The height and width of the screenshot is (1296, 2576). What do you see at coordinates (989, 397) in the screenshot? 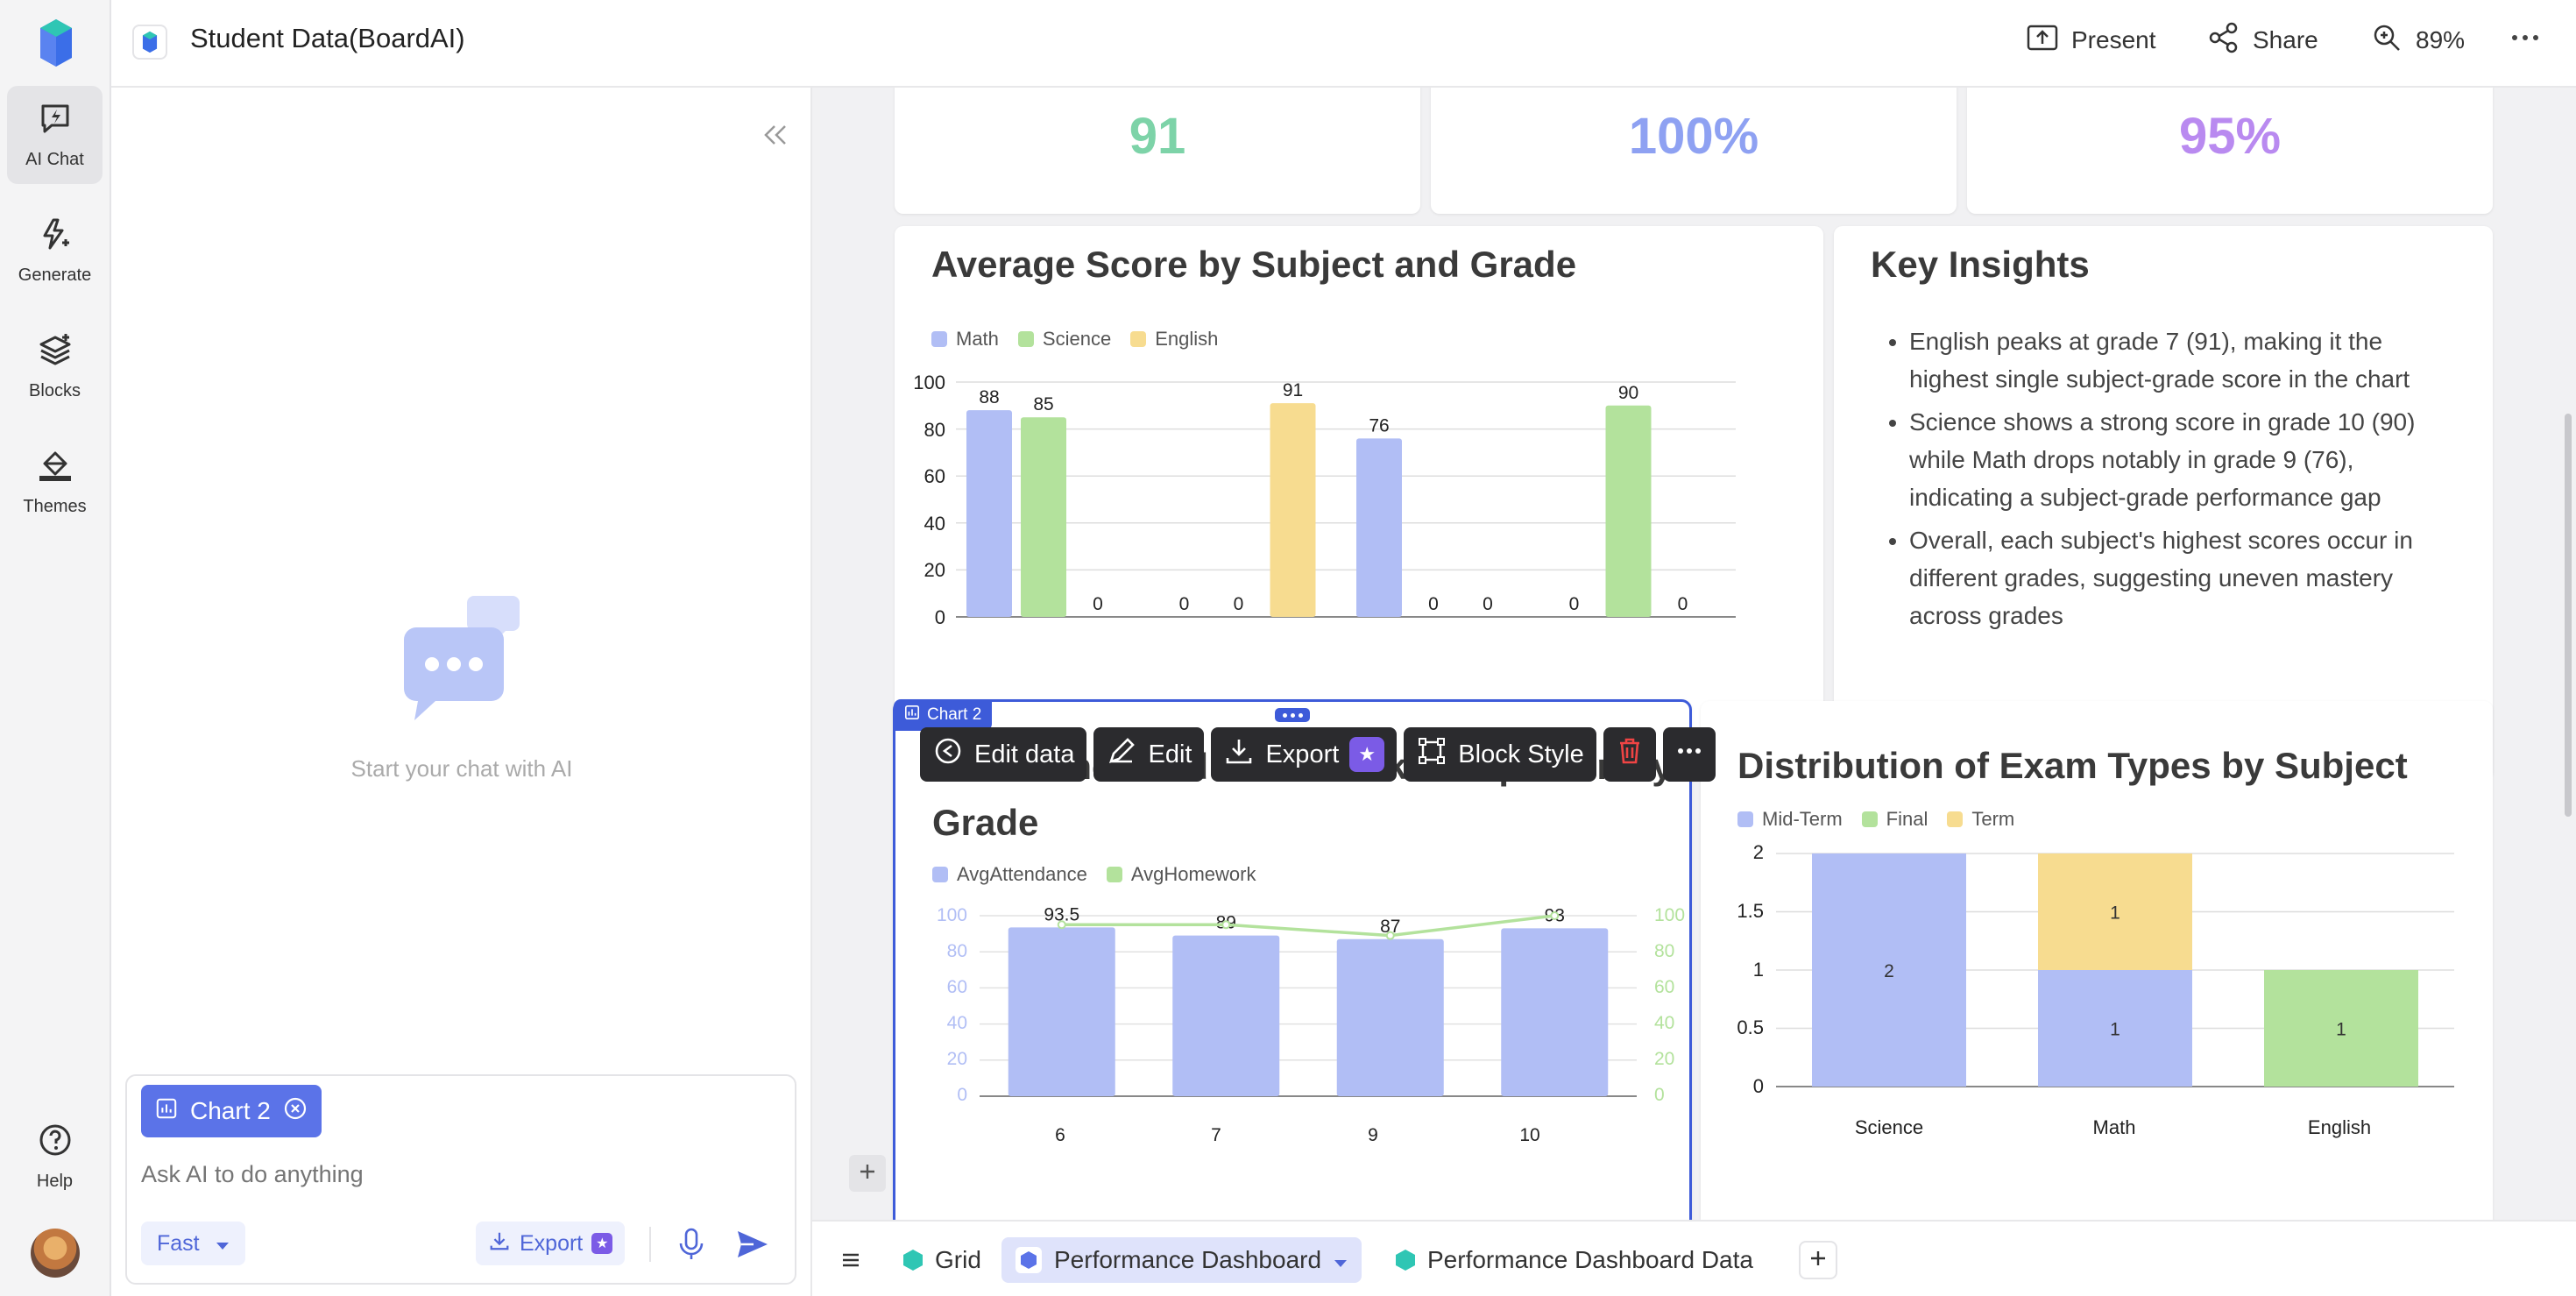
I see `data-label: 88` at bounding box center [989, 397].